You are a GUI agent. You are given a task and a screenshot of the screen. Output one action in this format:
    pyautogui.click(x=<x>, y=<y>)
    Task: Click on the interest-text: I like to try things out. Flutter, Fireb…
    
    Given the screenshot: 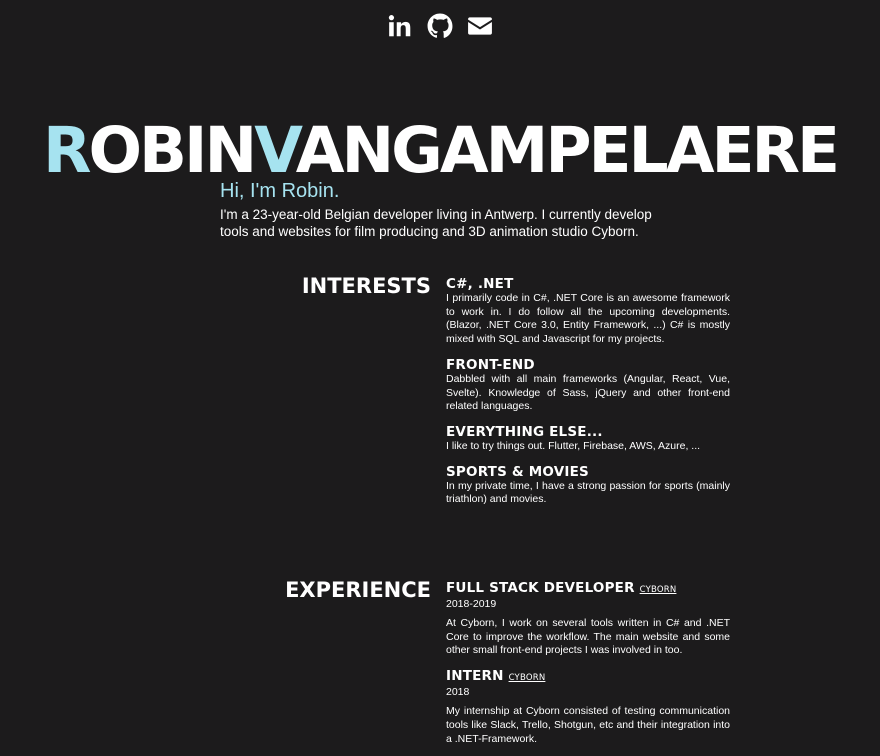 What is the action you would take?
    pyautogui.click(x=573, y=445)
    